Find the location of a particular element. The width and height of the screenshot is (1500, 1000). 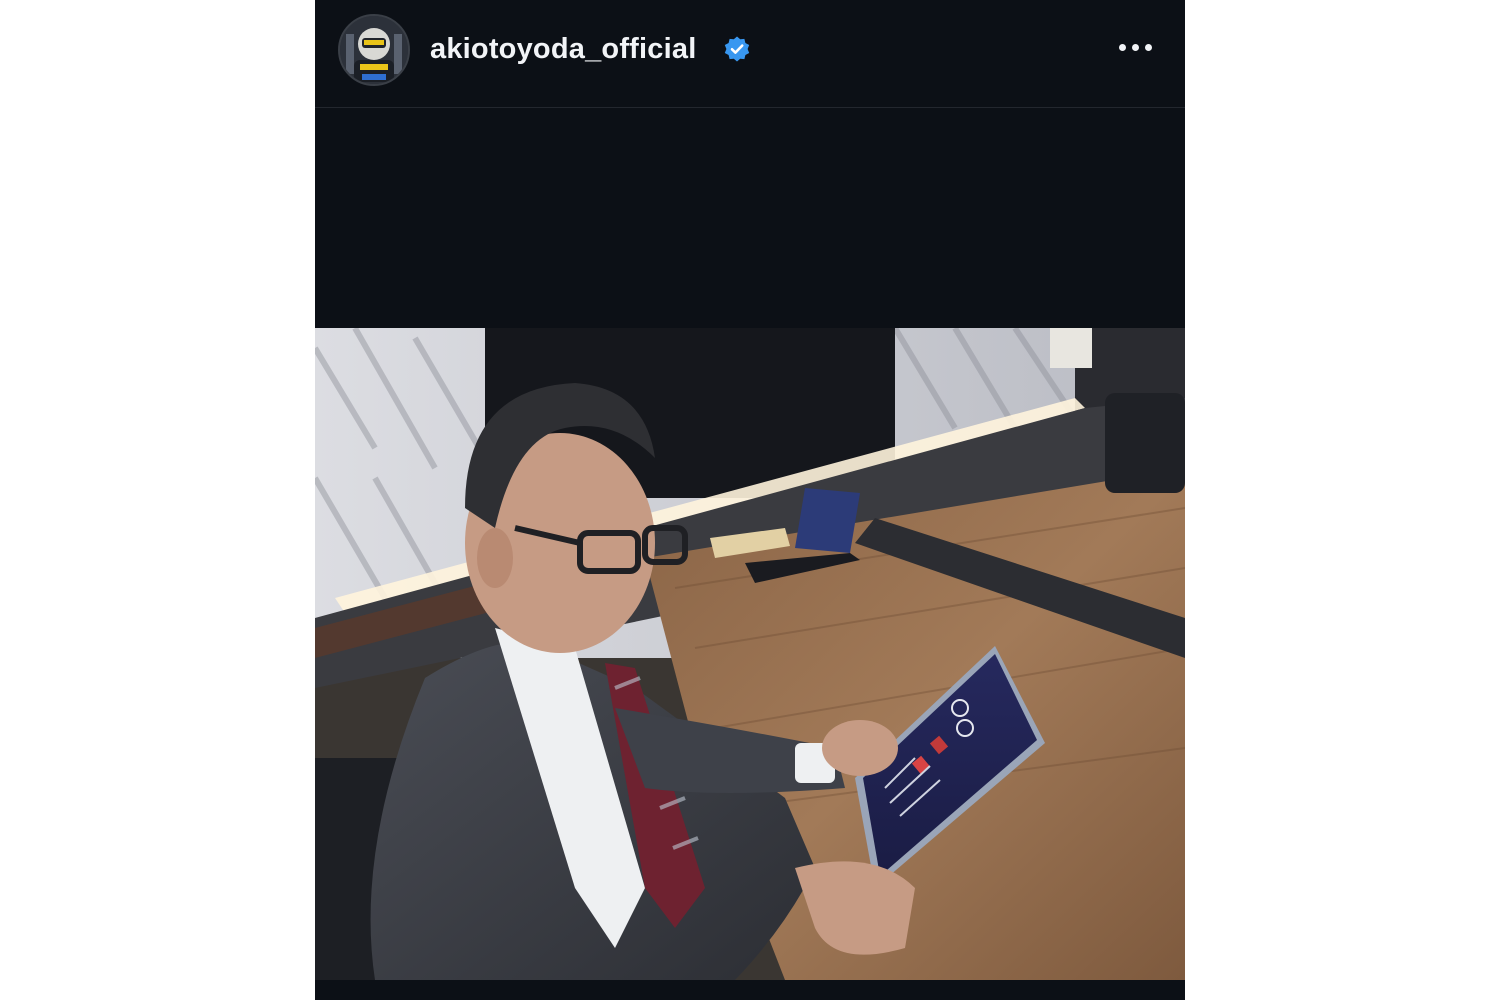

media-letterbox-top is located at coordinates (750, 218).